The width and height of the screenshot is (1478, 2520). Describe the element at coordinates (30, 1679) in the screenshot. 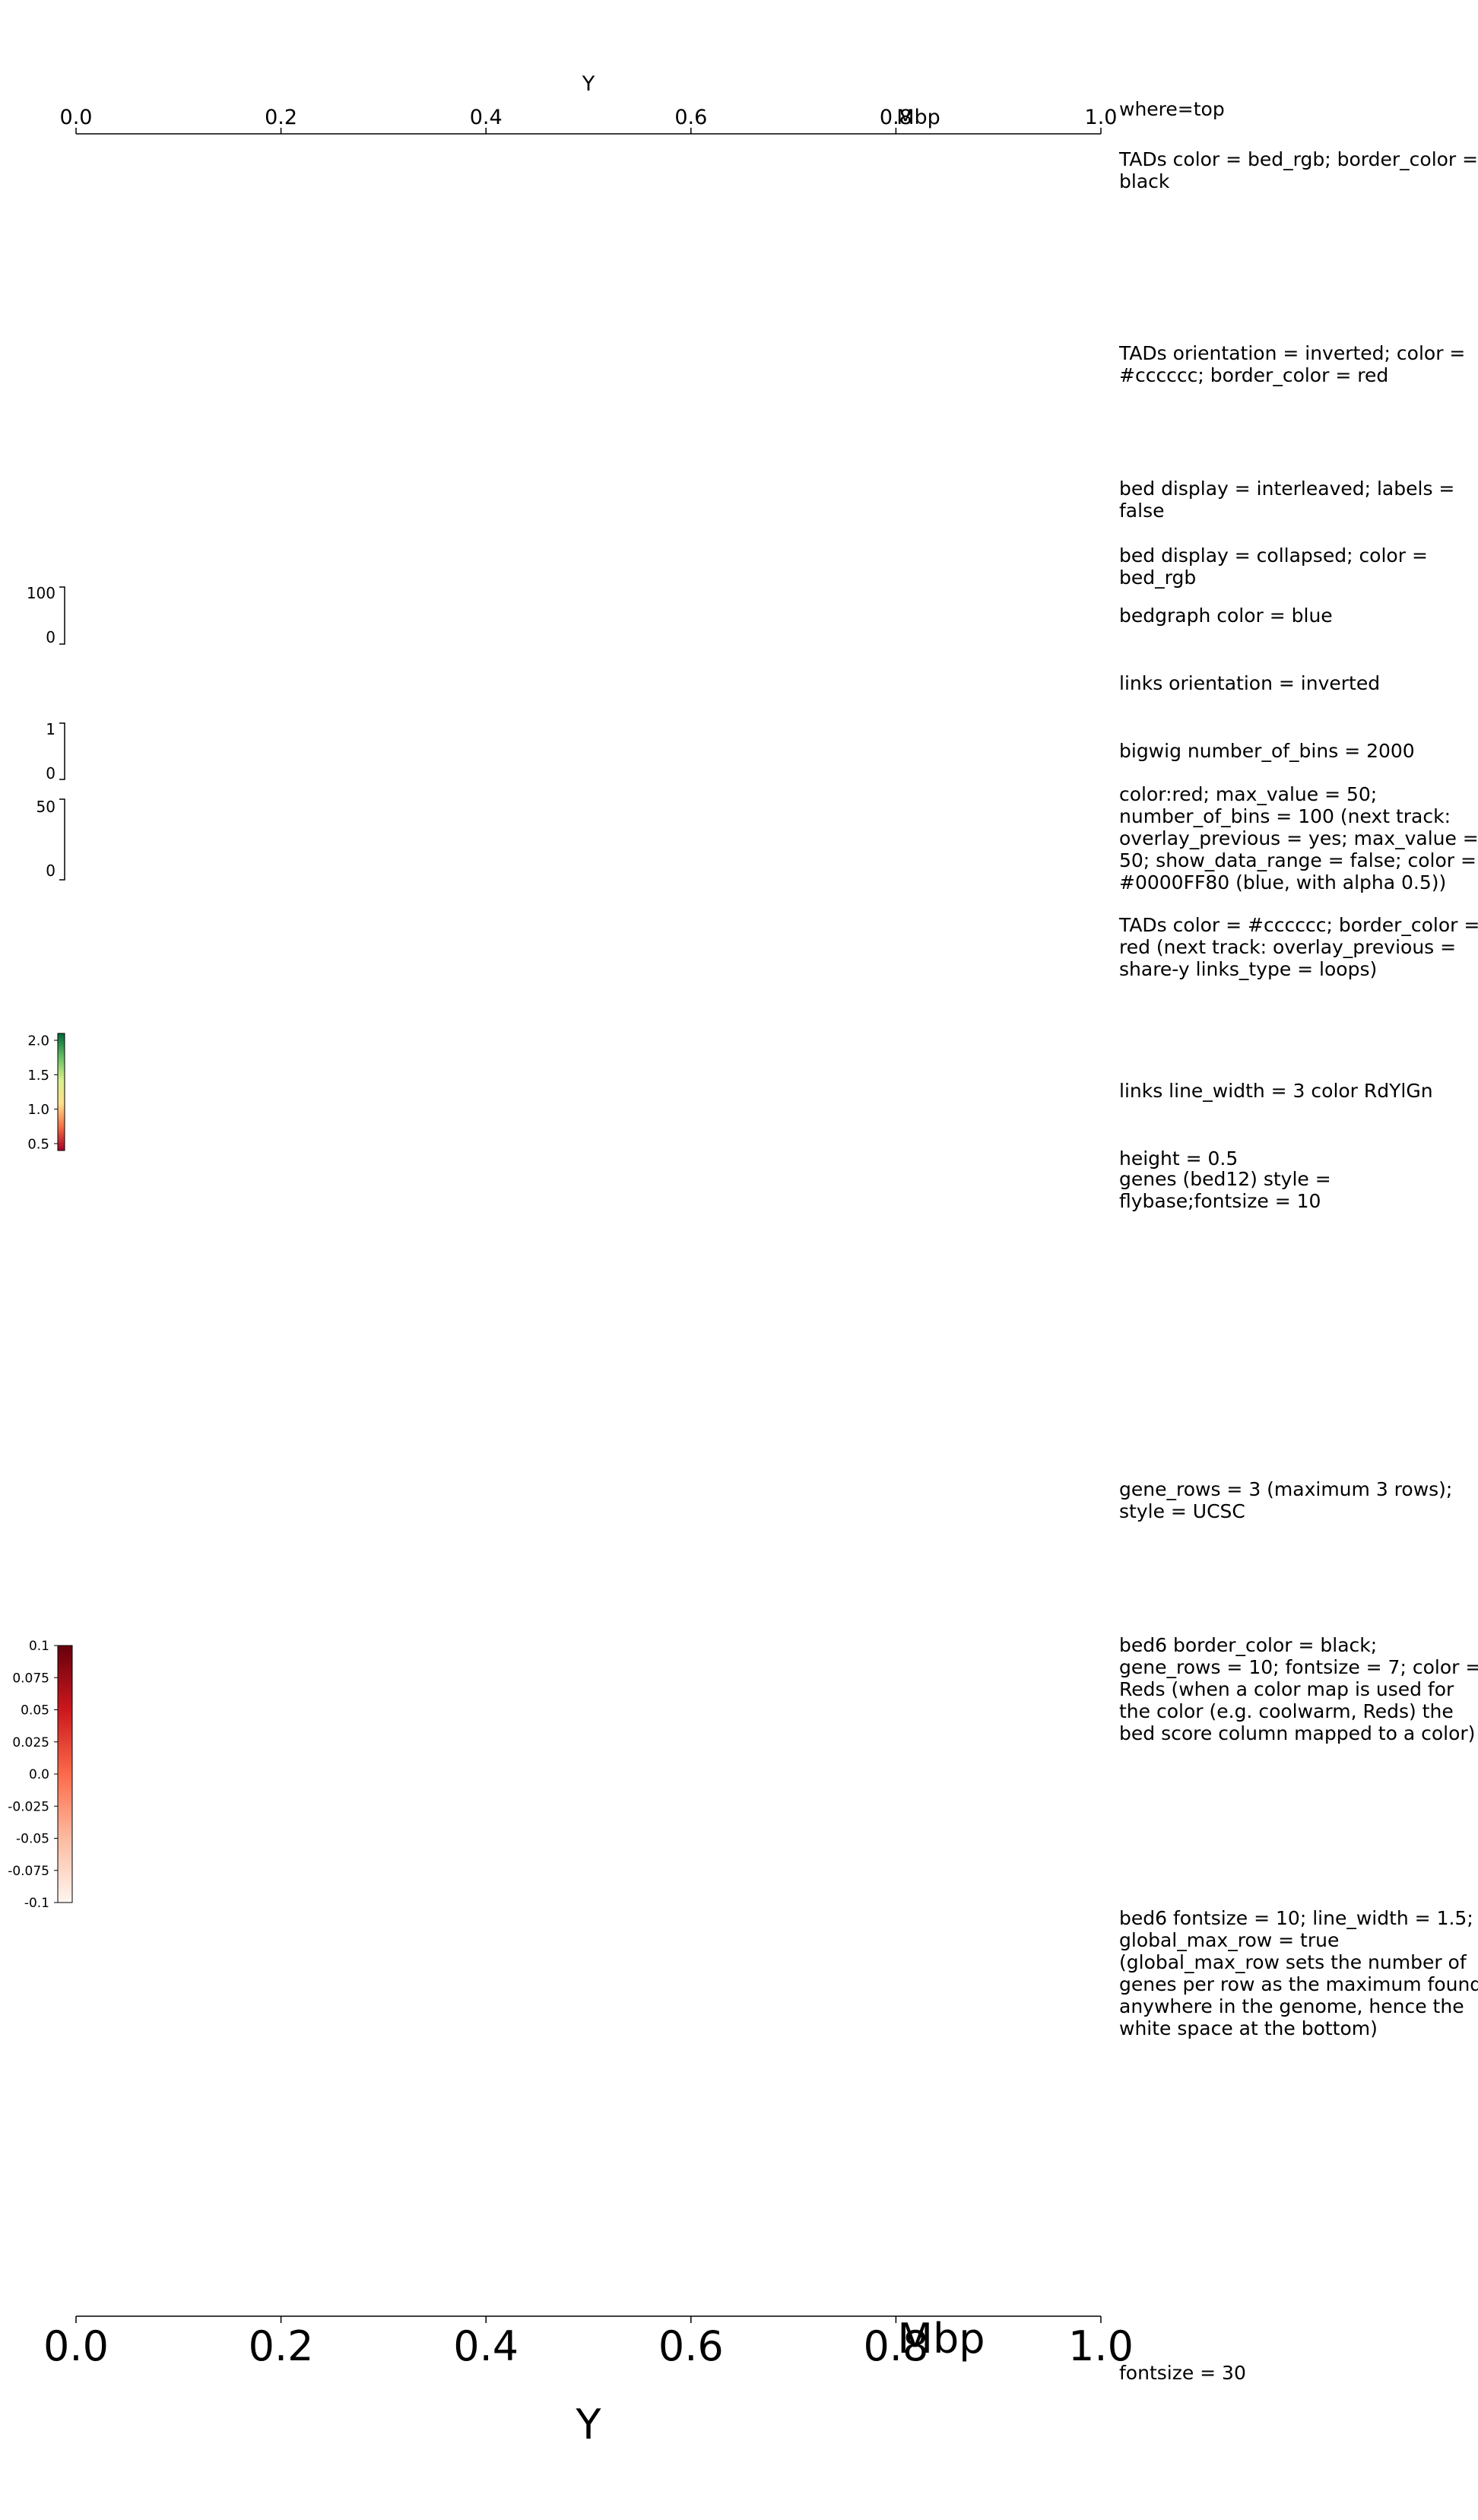

I see `reds-colorbar-tick-label: 0.075` at that location.